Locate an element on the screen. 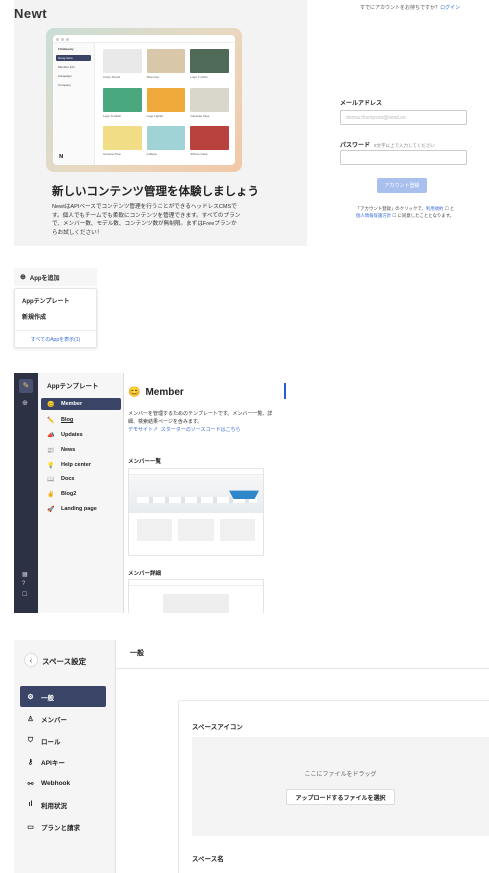 The image size is (489, 873). preview-sidebar-item: Company is located at coordinates (64, 85).